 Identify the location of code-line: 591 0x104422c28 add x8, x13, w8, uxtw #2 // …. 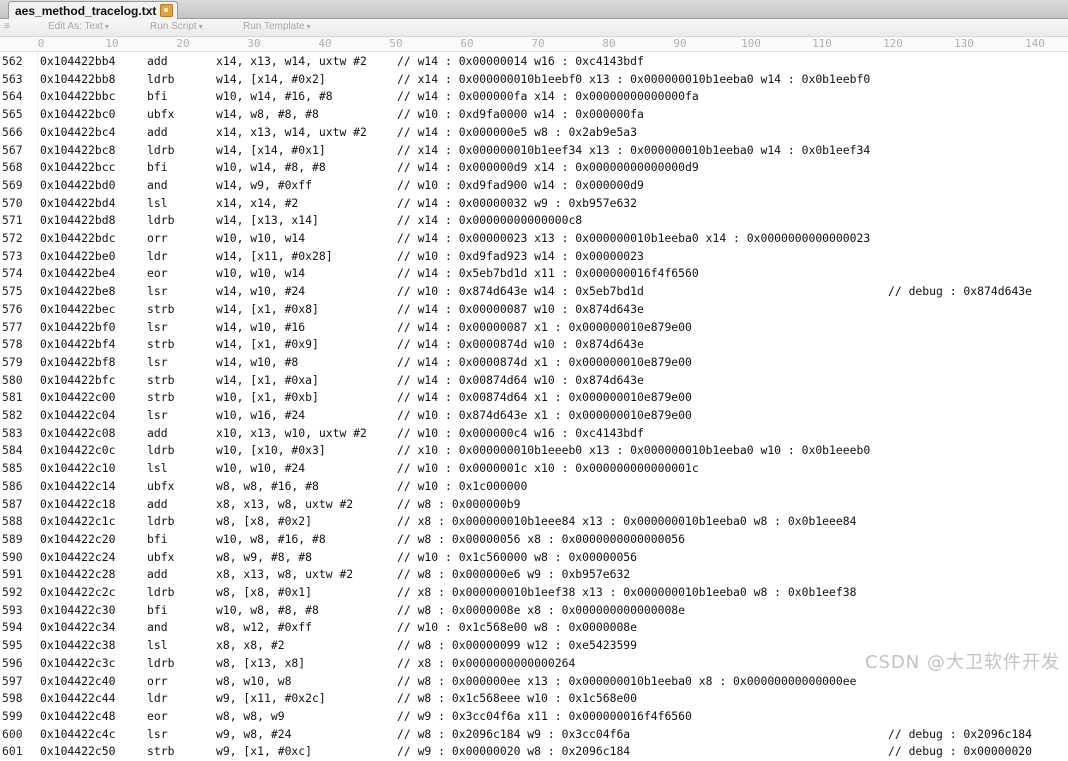
(534, 575).